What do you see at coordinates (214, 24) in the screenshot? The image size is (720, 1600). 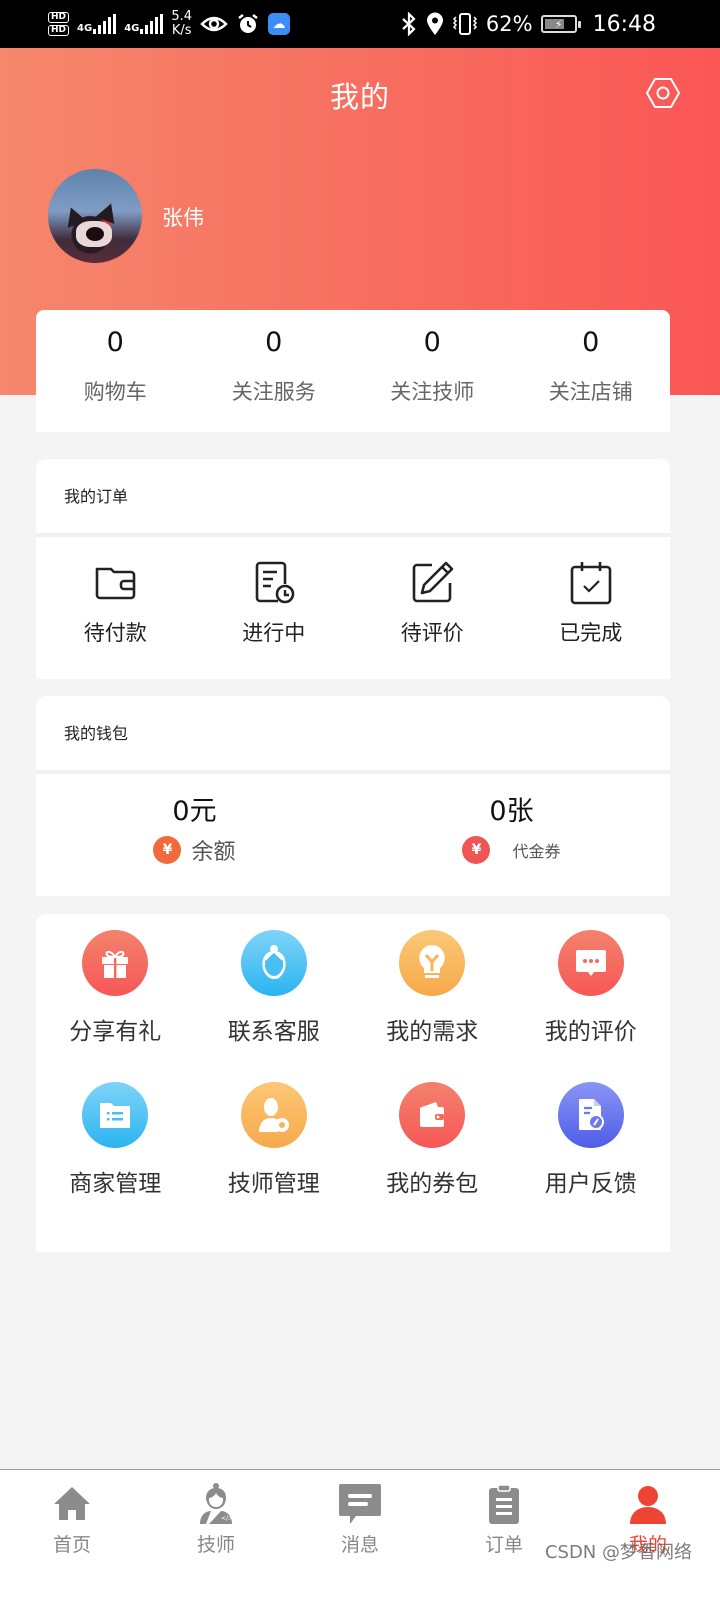 I see `eye-icon` at bounding box center [214, 24].